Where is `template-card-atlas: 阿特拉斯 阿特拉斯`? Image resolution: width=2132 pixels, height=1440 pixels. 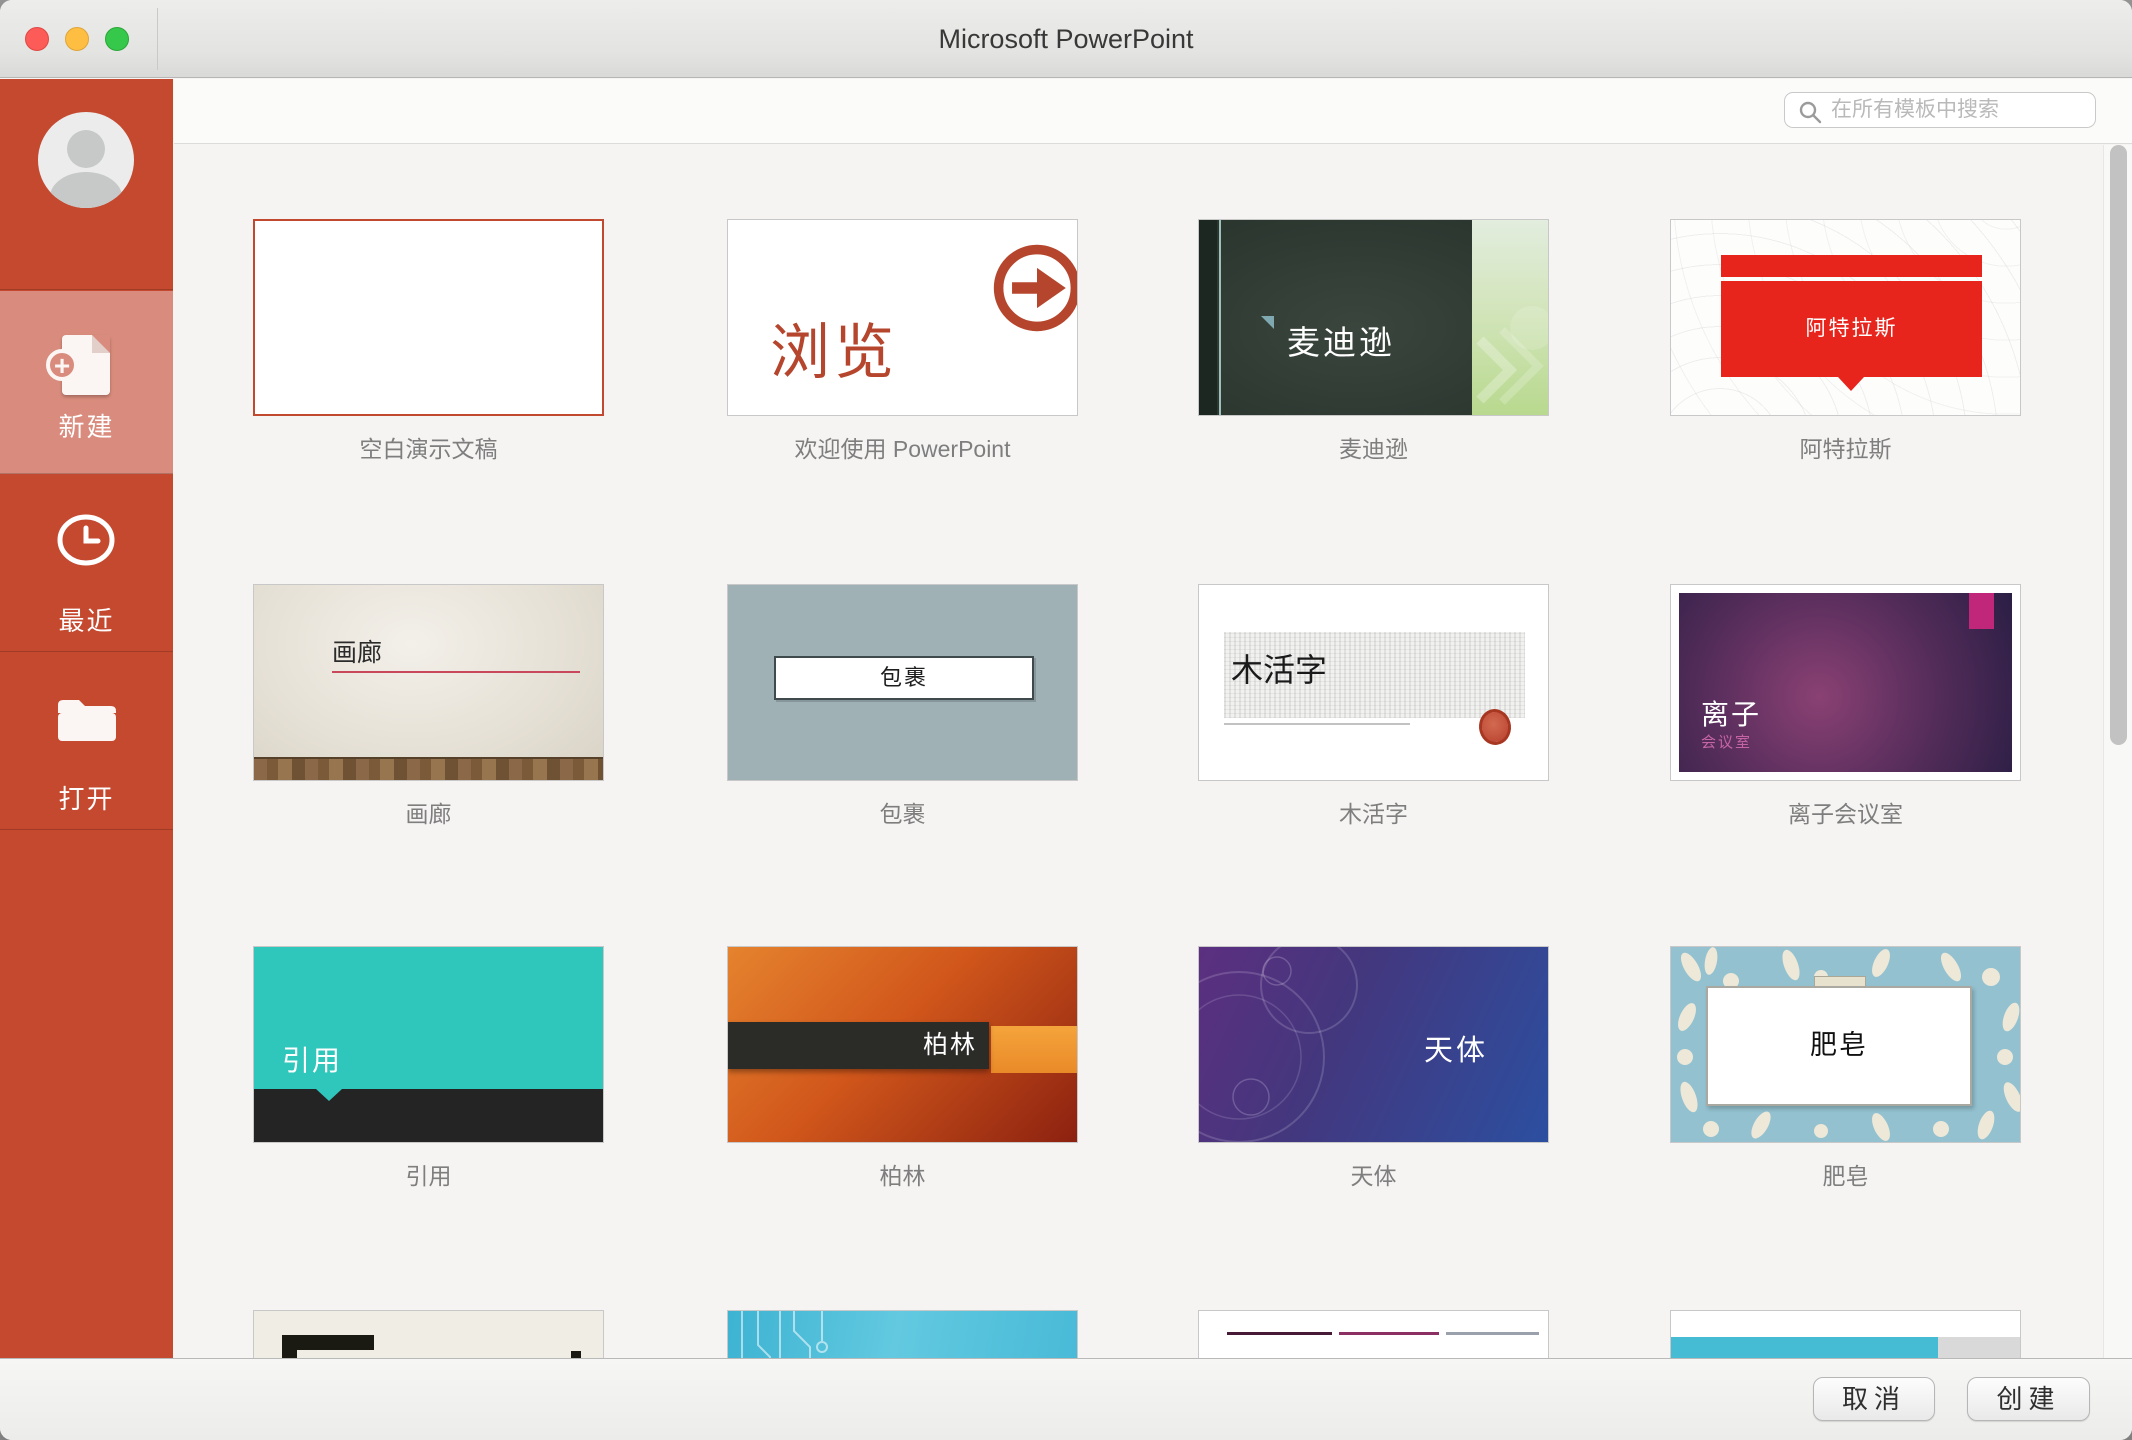
template-card-atlas: 阿特拉斯 阿特拉斯 is located at coordinates (1845, 344).